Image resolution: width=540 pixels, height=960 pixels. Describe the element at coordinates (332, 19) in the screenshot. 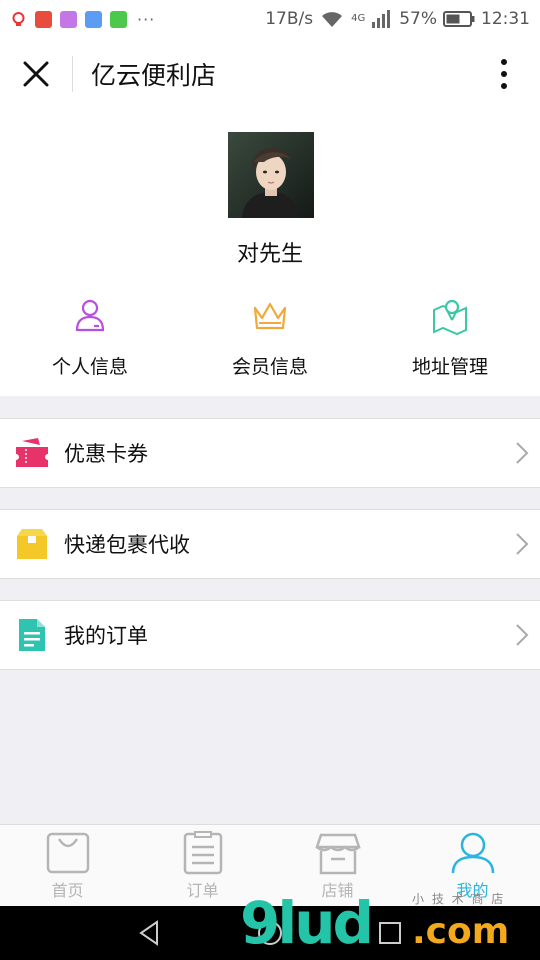

I see `wifi-icon` at that location.